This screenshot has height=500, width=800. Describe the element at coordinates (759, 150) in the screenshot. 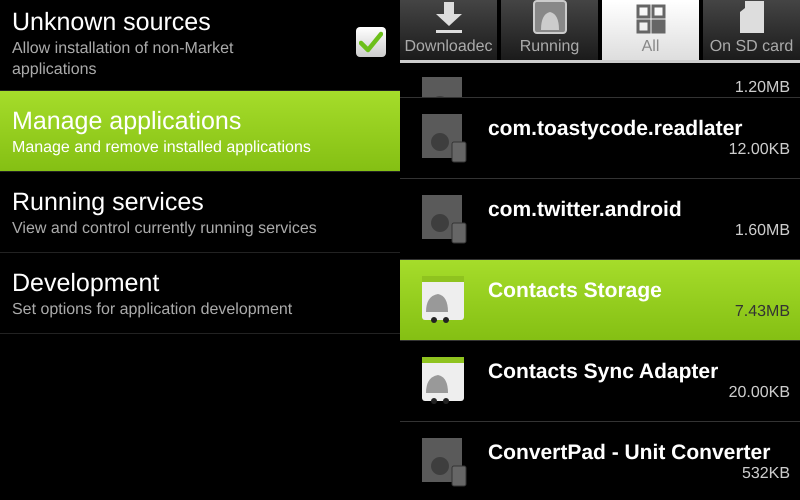

I see `app-size: 12.00KB` at that location.